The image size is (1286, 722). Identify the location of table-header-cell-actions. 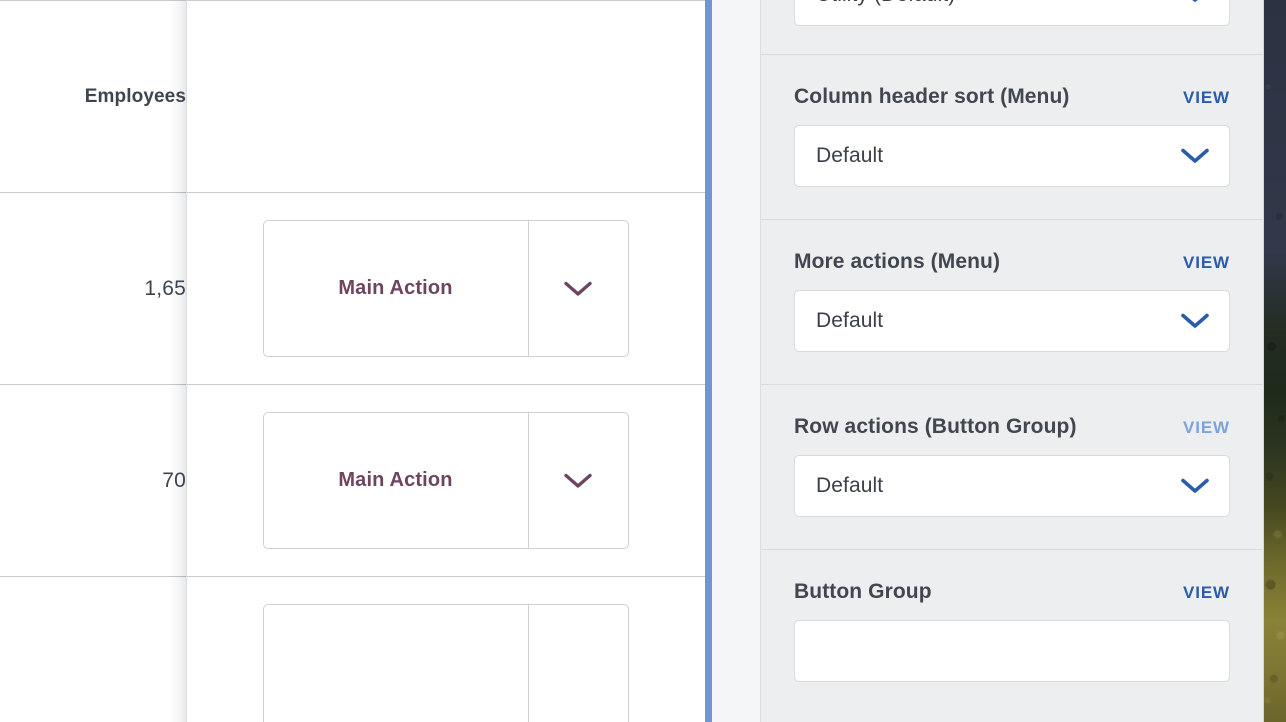
(445, 97).